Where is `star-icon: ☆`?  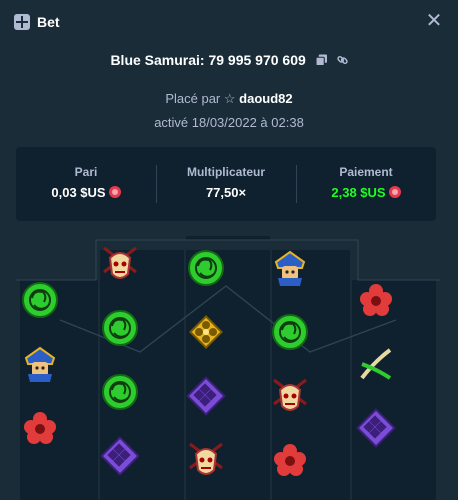 star-icon: ☆ is located at coordinates (229, 98).